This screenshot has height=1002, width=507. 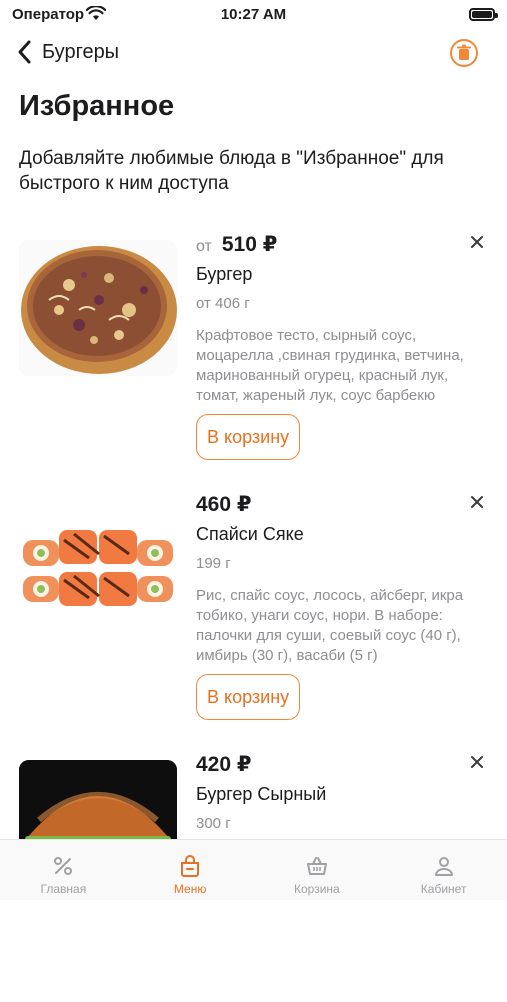 What do you see at coordinates (81, 51) in the screenshot?
I see `back-label: Бургеры` at bounding box center [81, 51].